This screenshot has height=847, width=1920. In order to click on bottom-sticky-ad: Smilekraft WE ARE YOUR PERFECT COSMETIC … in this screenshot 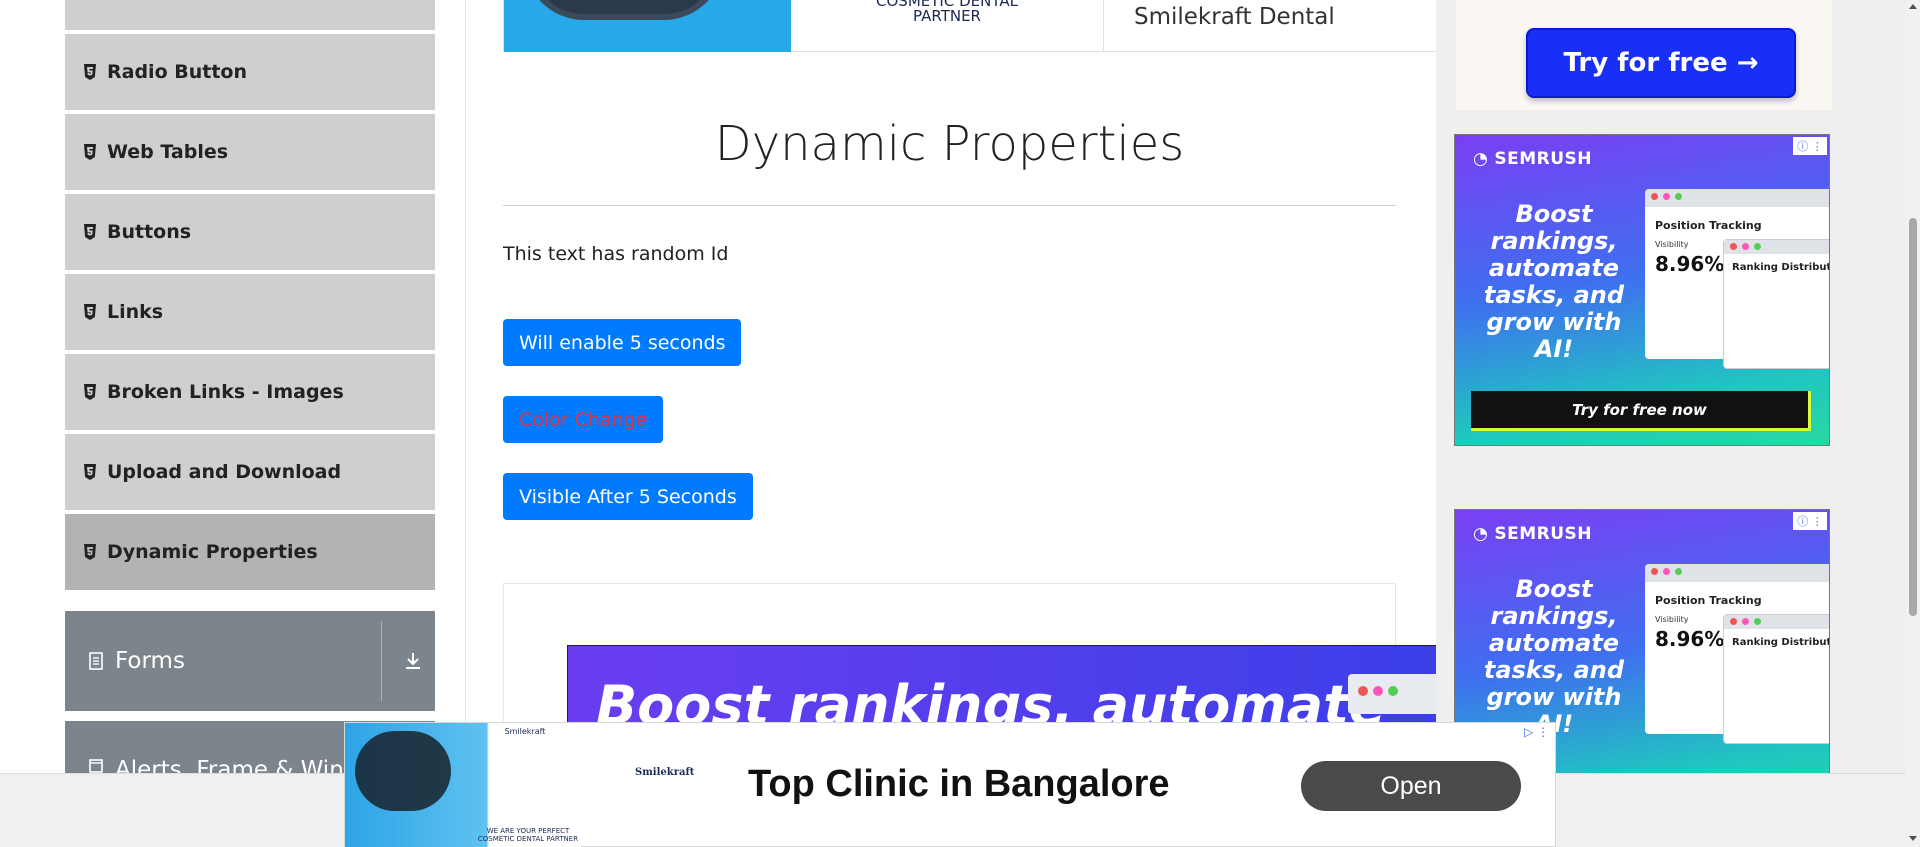, I will do `click(950, 784)`.